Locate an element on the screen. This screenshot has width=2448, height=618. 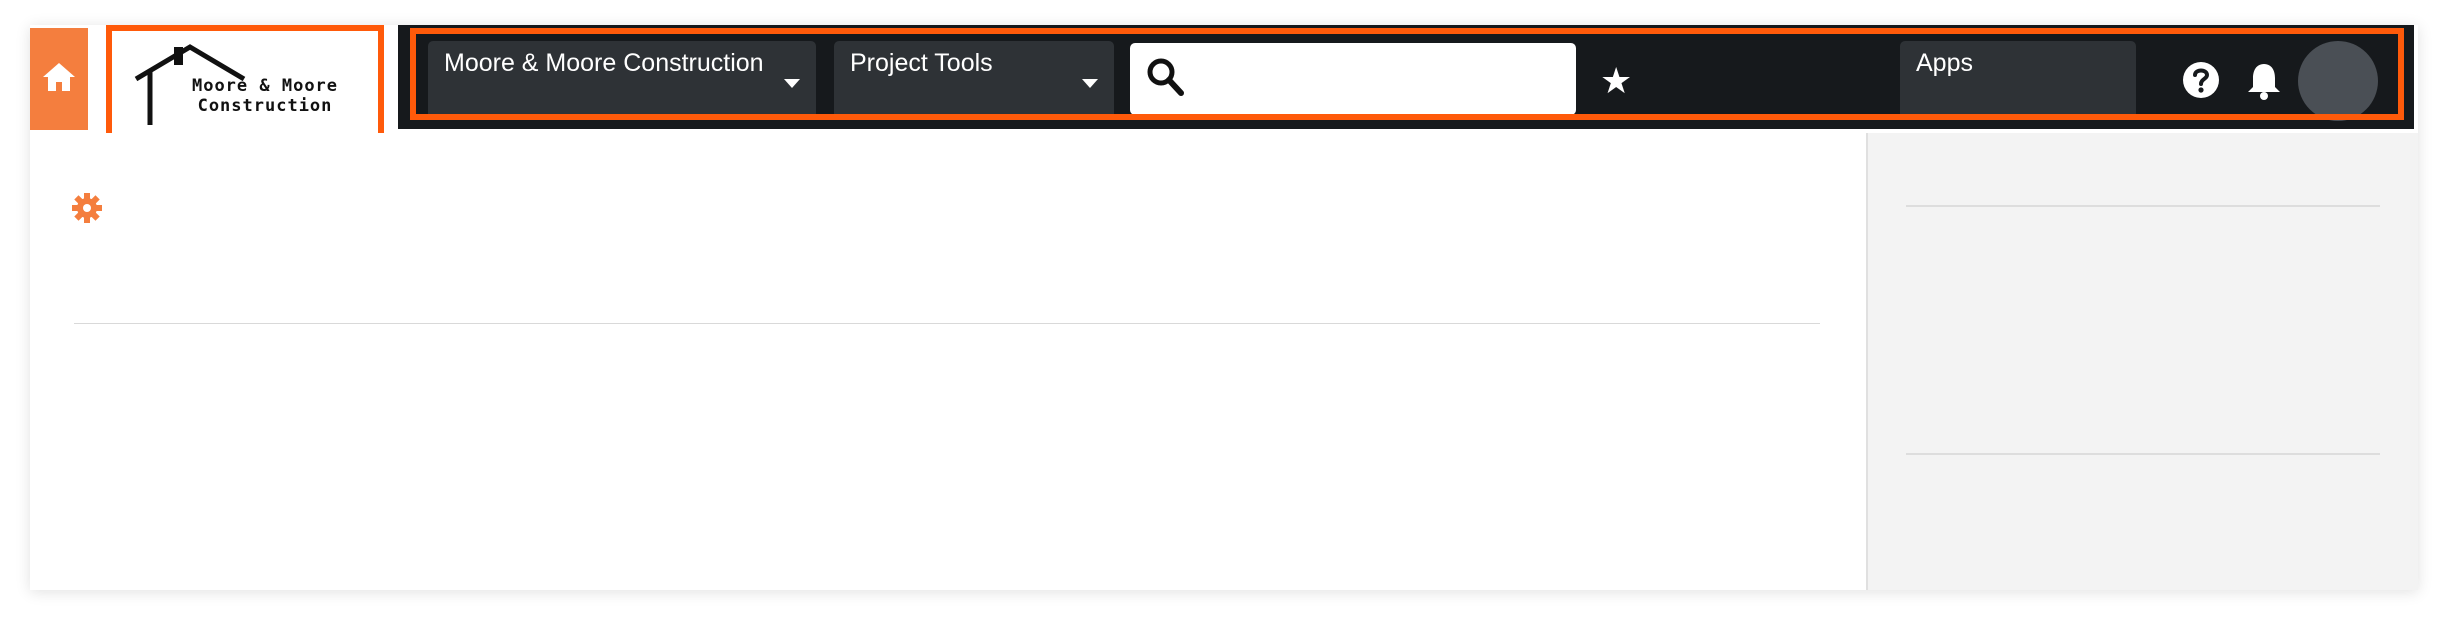
gear-icon is located at coordinates (87, 208).